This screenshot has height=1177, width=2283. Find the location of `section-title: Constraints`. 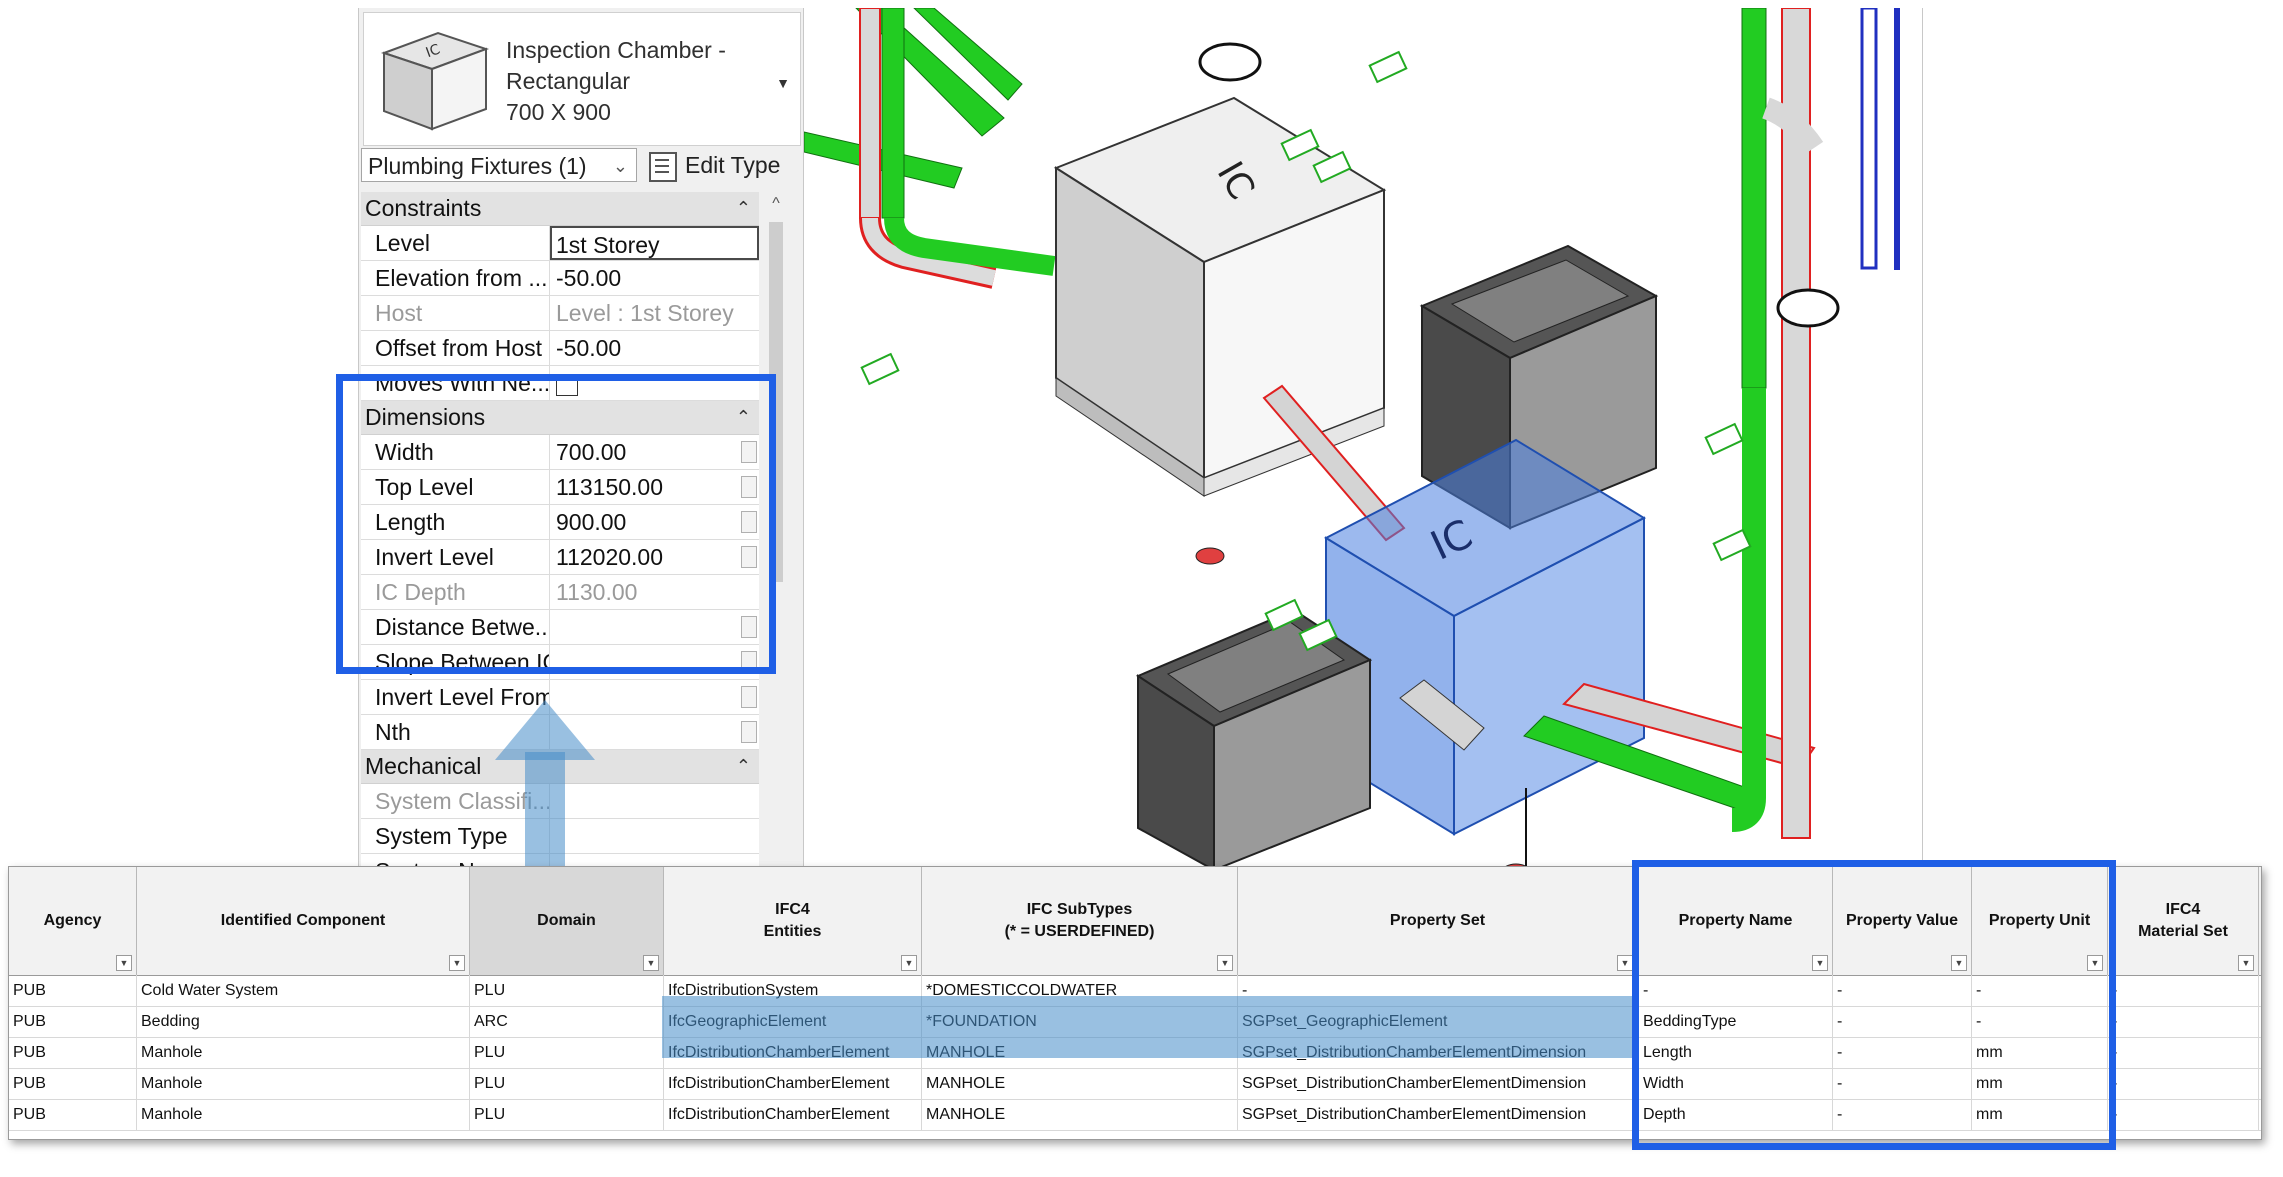

section-title: Constraints is located at coordinates (423, 208).